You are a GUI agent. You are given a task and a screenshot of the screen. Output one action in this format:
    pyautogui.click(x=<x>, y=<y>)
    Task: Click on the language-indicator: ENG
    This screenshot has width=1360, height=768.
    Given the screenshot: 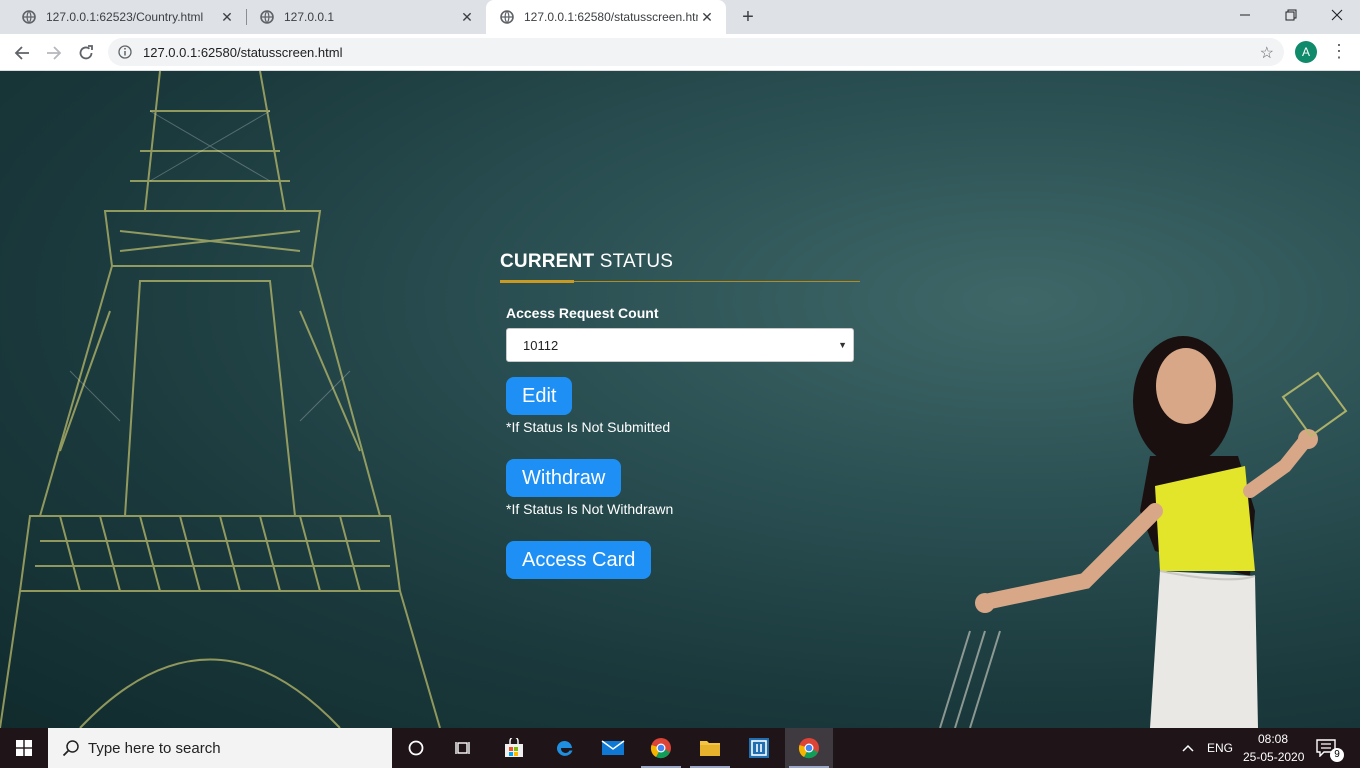 What is the action you would take?
    pyautogui.click(x=1220, y=748)
    